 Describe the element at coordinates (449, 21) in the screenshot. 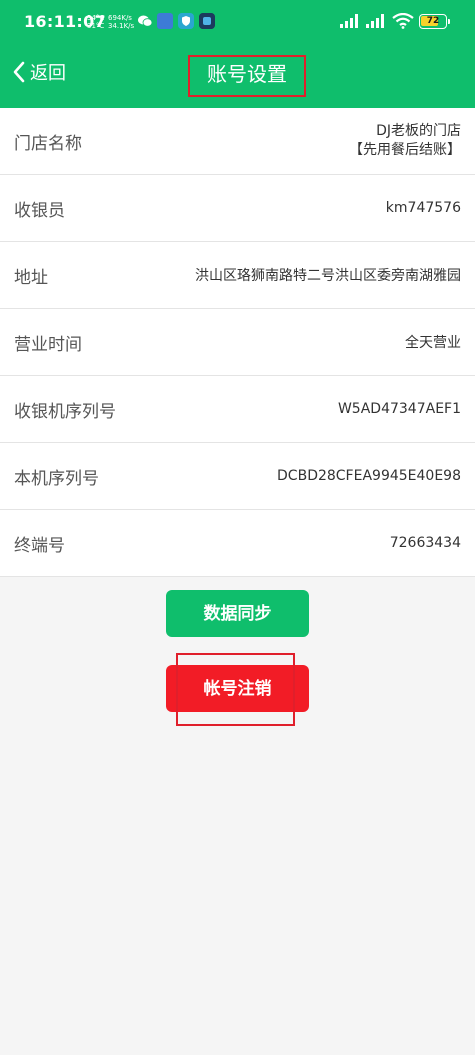

I see `battery-tip` at that location.